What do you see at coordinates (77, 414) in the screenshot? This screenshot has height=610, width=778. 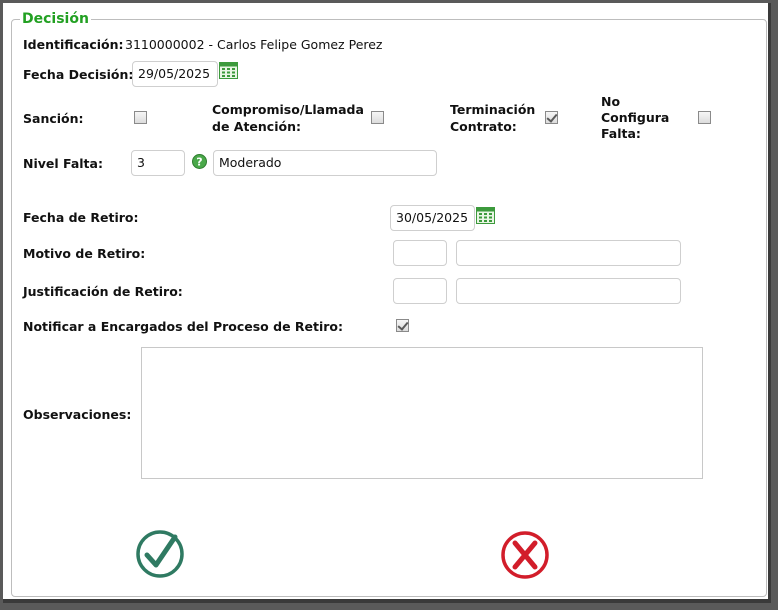 I see `observaciones-label: Observaciones:` at bounding box center [77, 414].